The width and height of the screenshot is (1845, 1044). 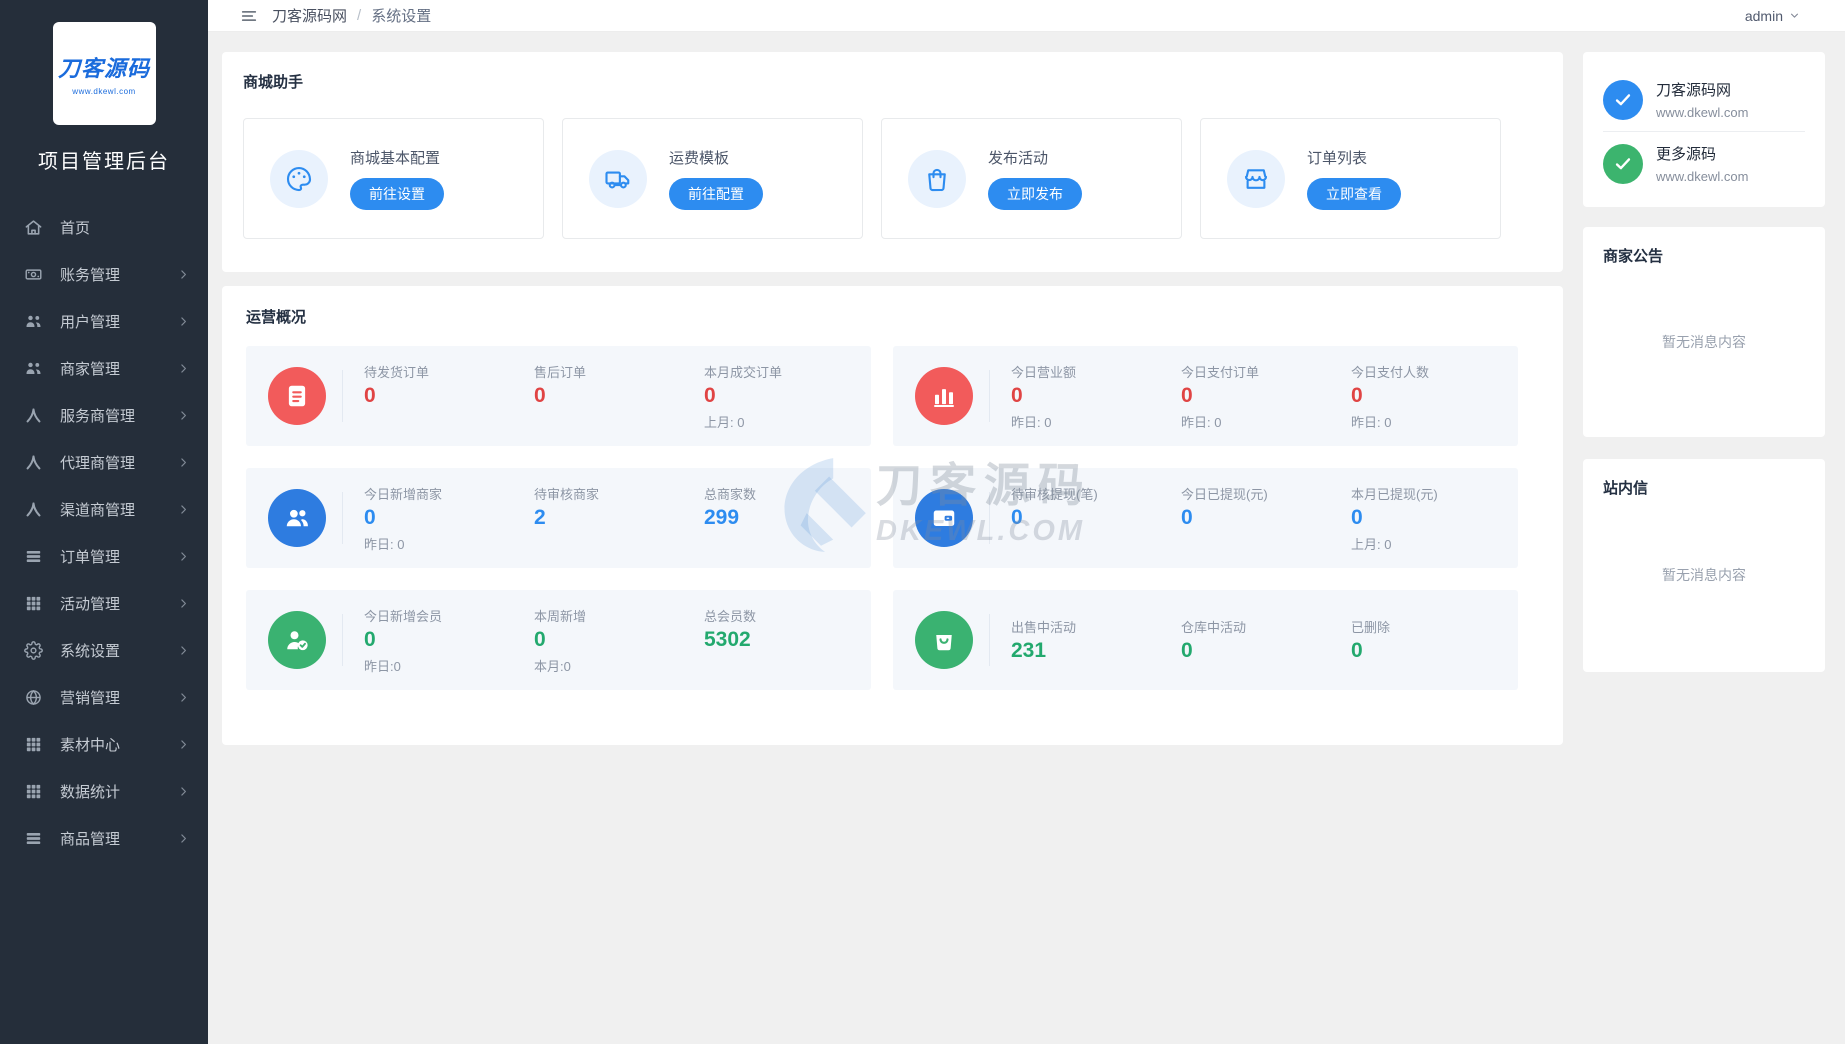 What do you see at coordinates (403, 494) in the screenshot?
I see `stat-label: 今日新增商家` at bounding box center [403, 494].